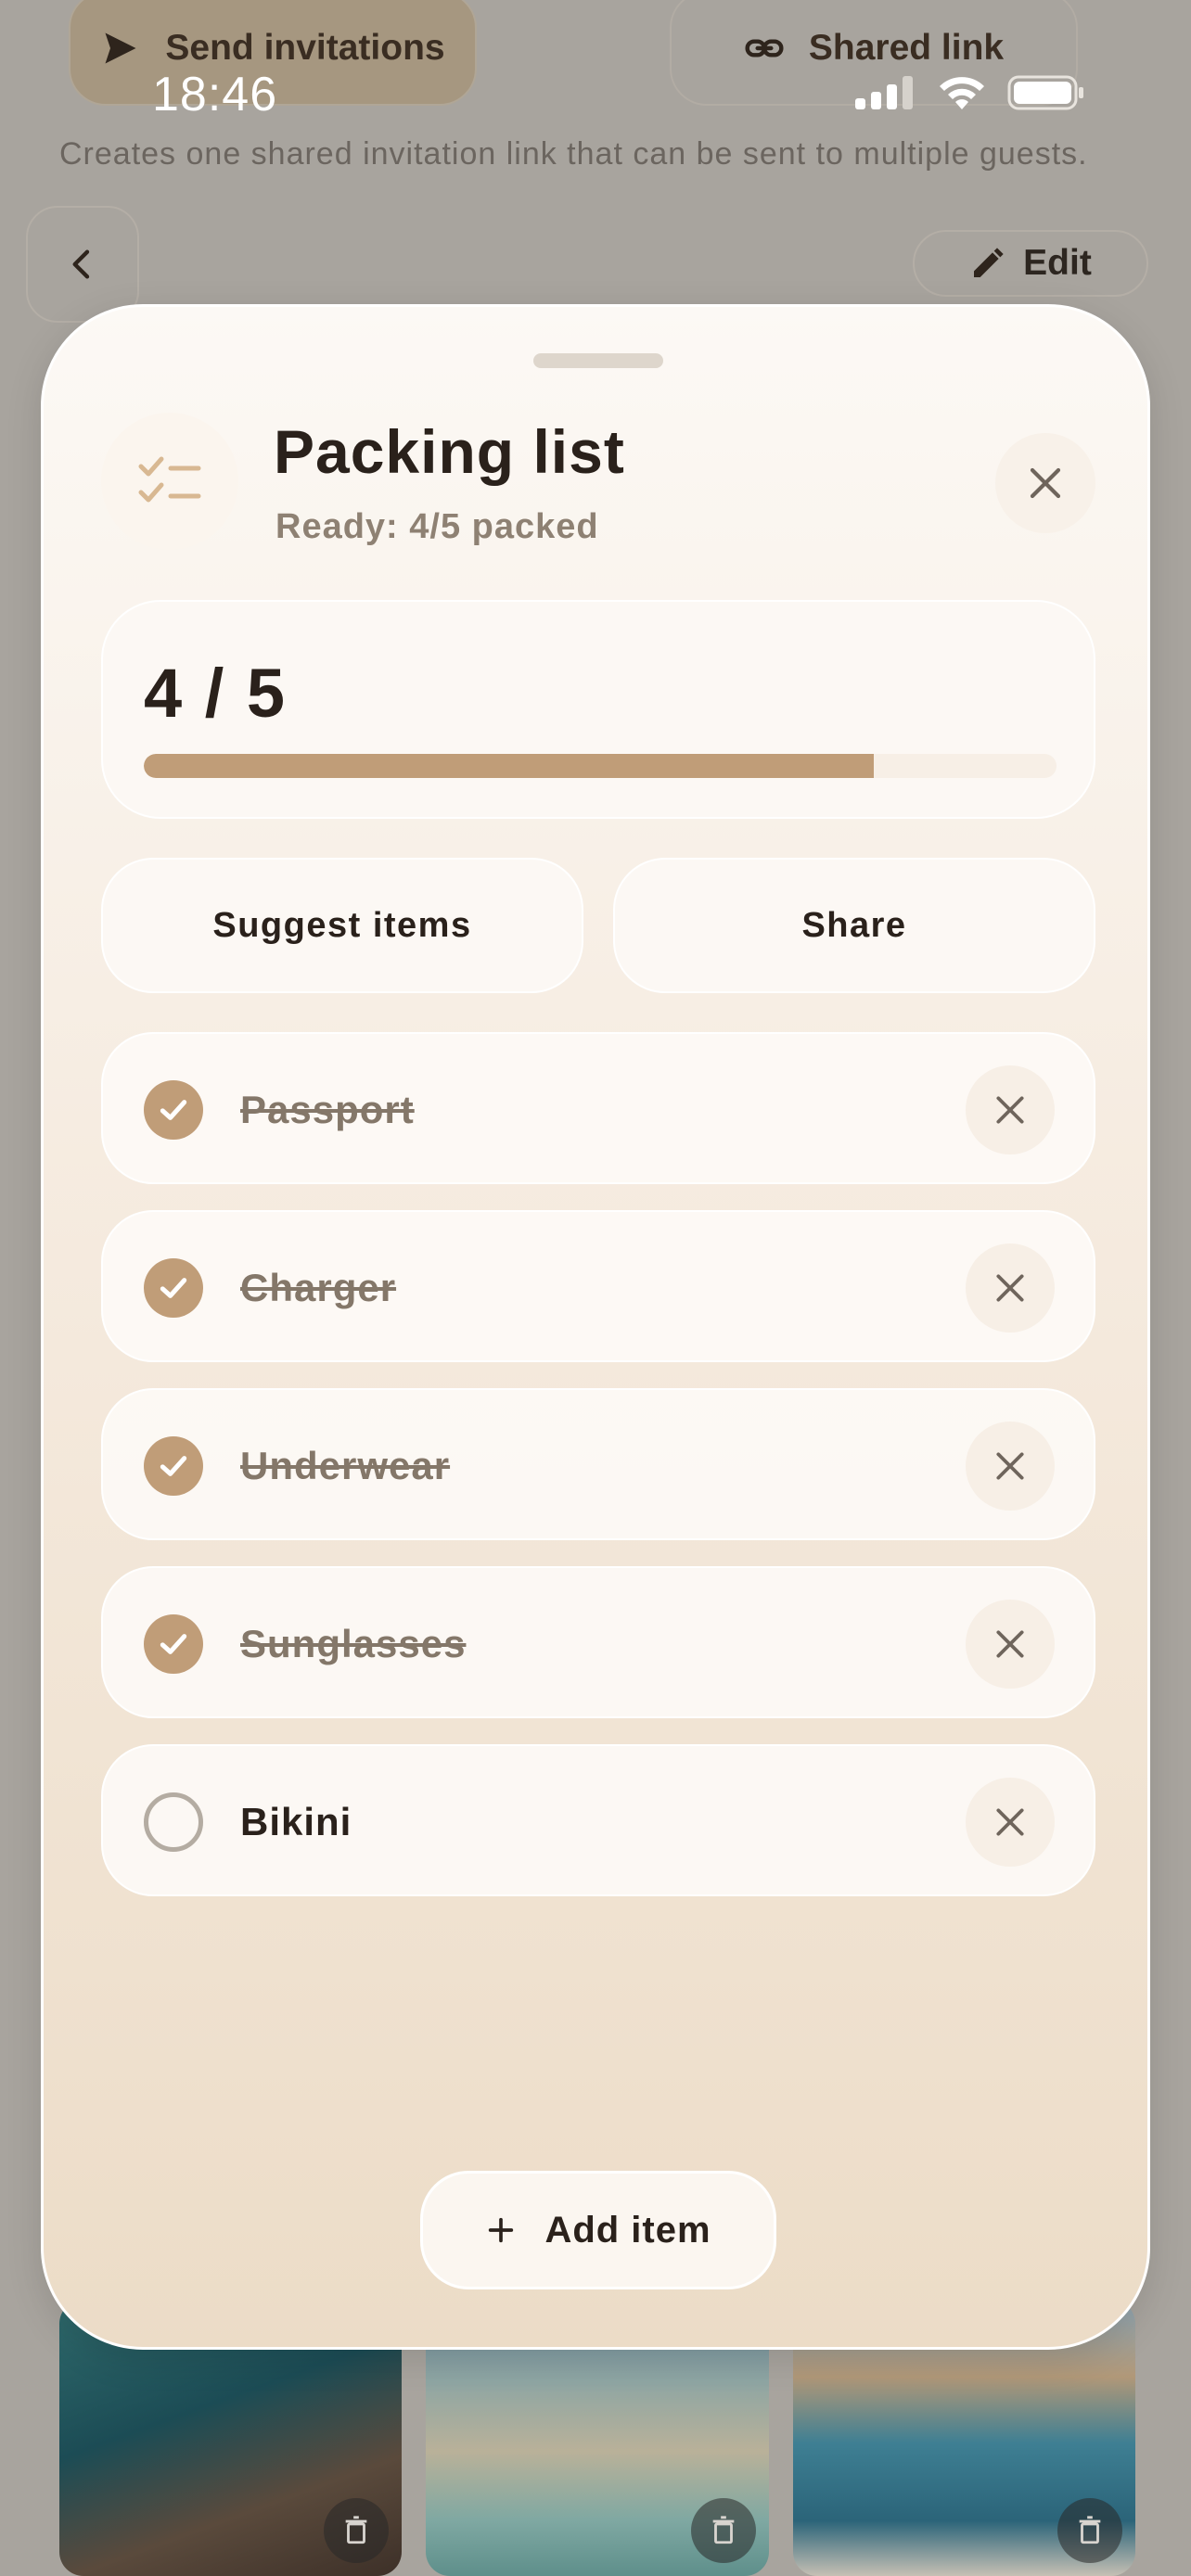 This screenshot has width=1191, height=2576. I want to click on send-invitations-label: Send invitations, so click(305, 48).